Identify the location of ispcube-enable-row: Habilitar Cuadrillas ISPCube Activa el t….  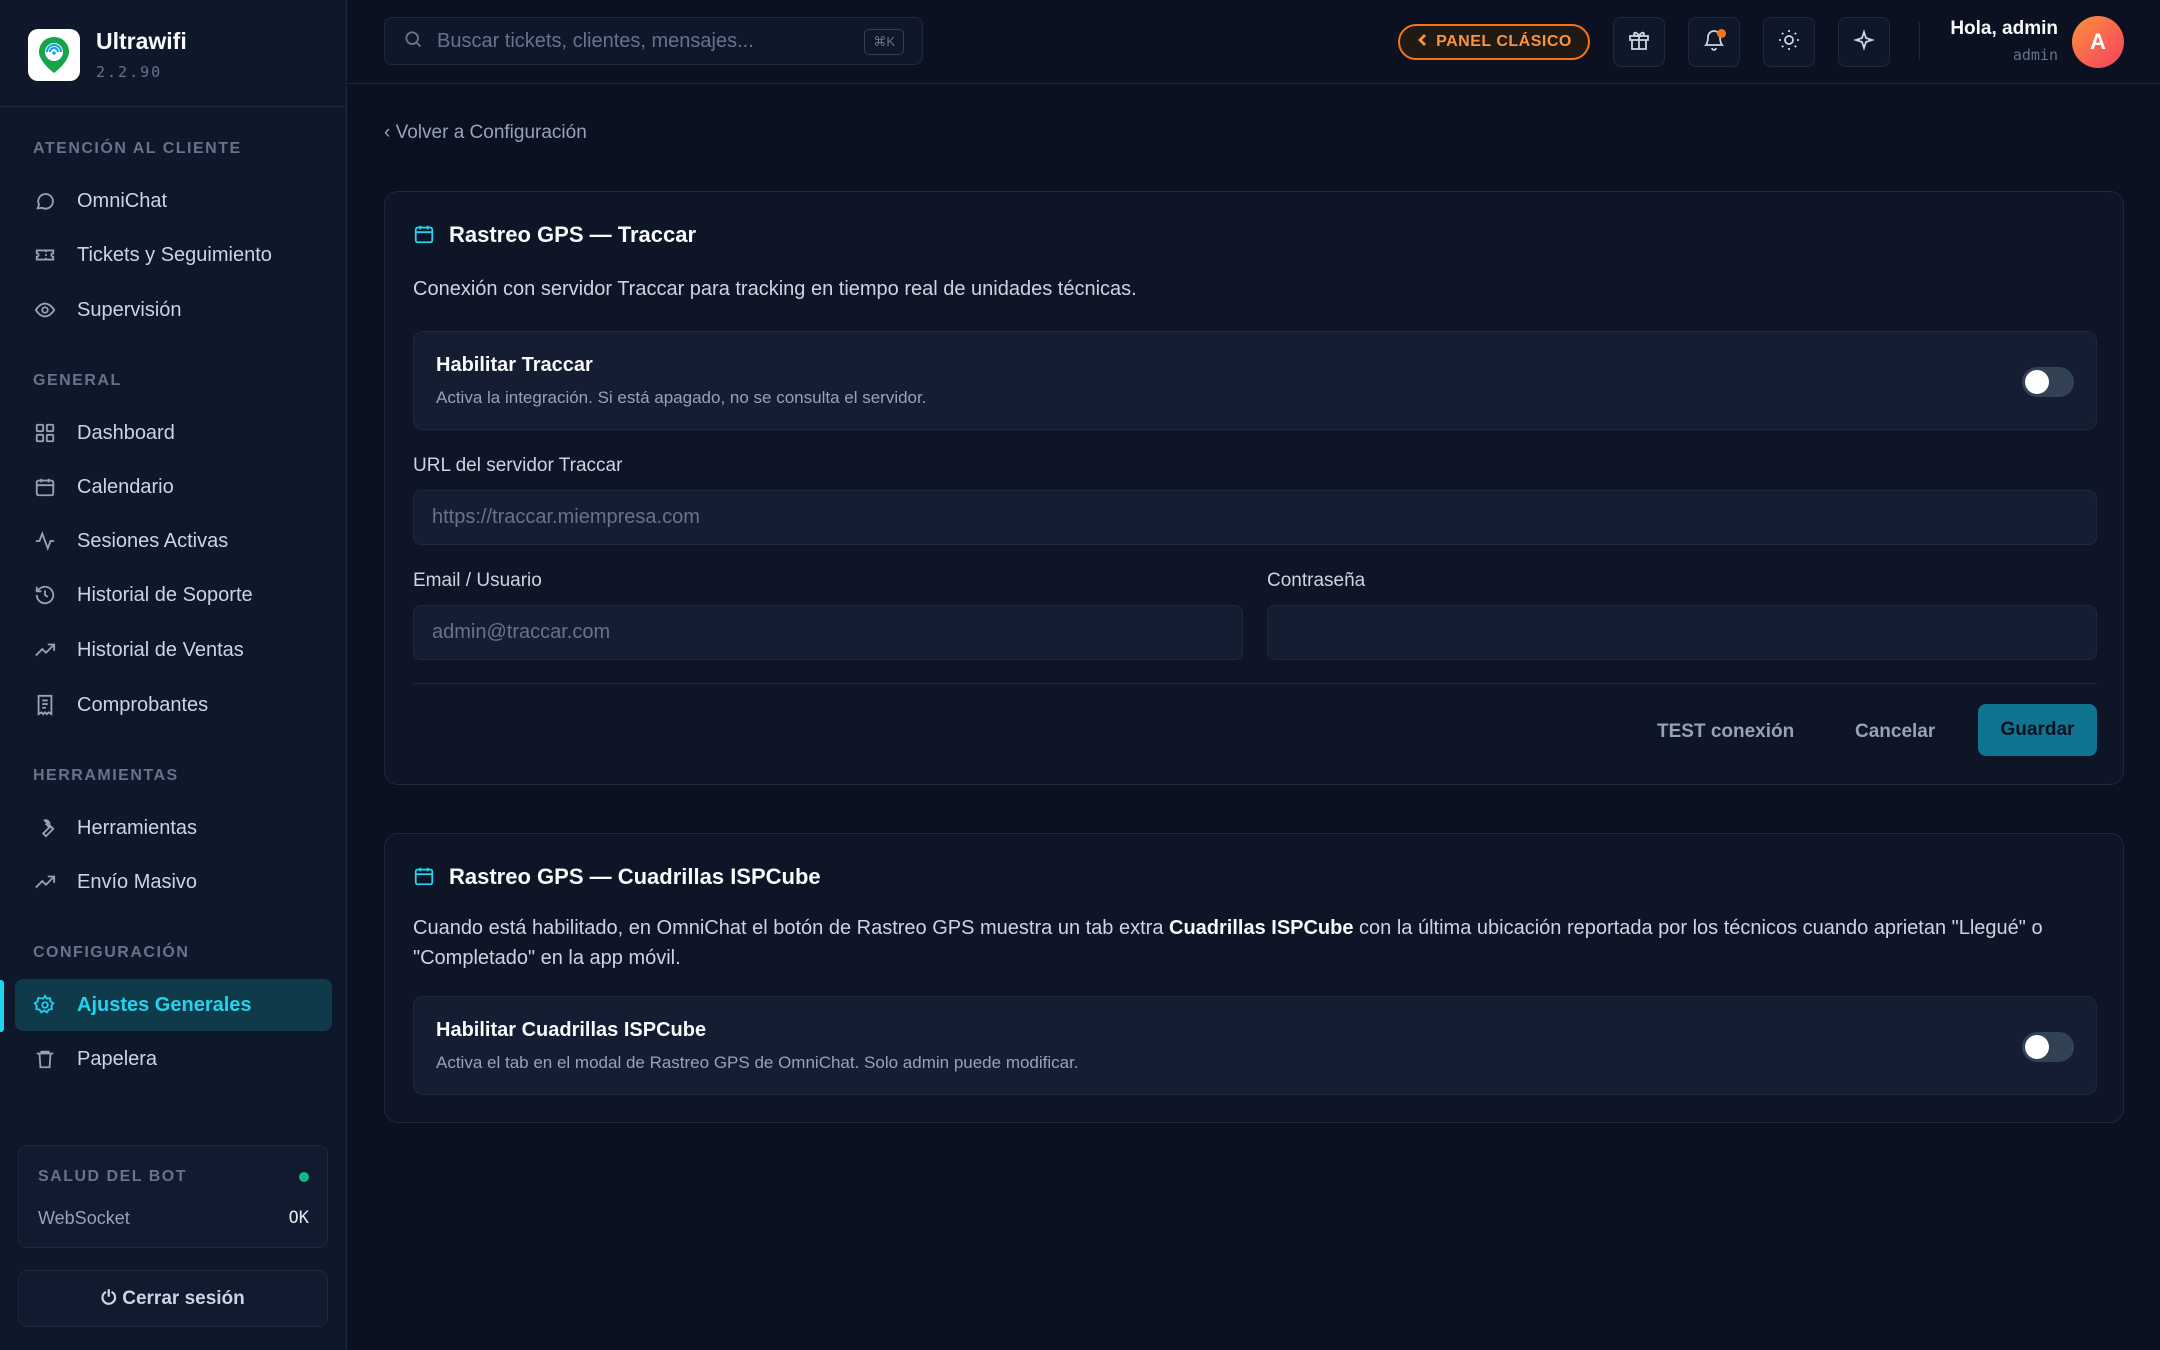
(1255, 1045).